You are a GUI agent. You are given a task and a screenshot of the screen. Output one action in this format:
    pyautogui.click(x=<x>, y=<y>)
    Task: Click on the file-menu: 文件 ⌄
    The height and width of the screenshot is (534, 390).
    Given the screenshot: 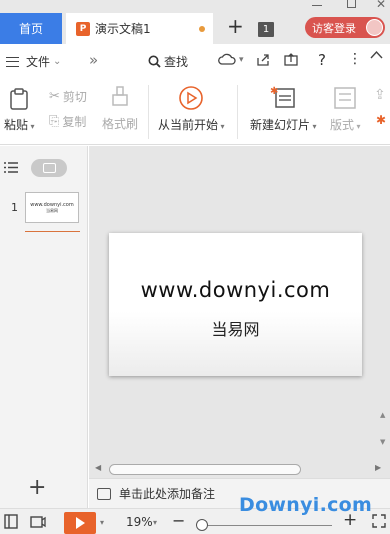 What is the action you would take?
    pyautogui.click(x=33, y=61)
    